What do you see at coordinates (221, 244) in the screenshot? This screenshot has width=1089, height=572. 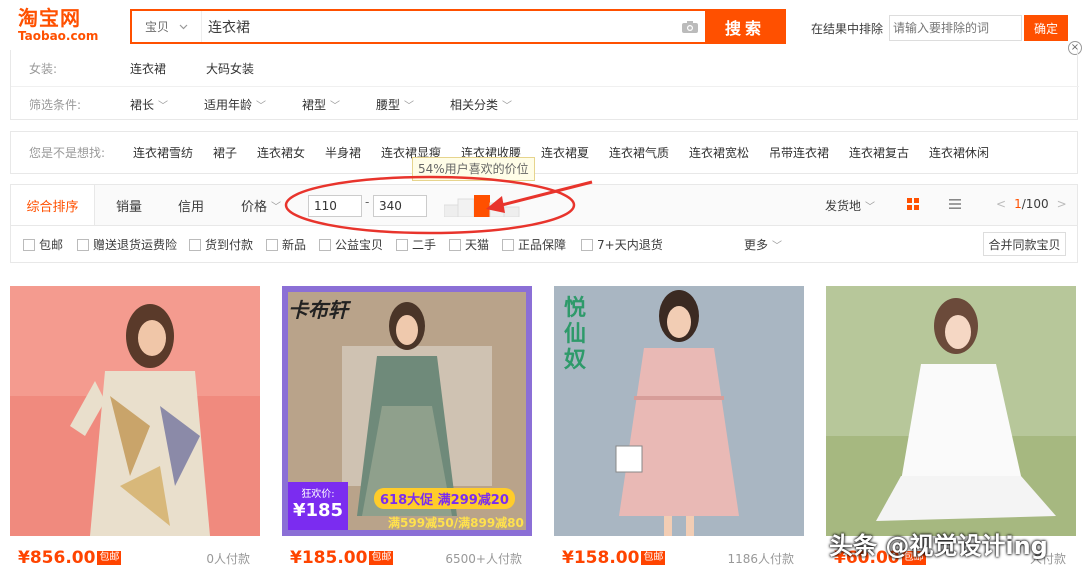 I see `checkbox-cod: 货到付款` at bounding box center [221, 244].